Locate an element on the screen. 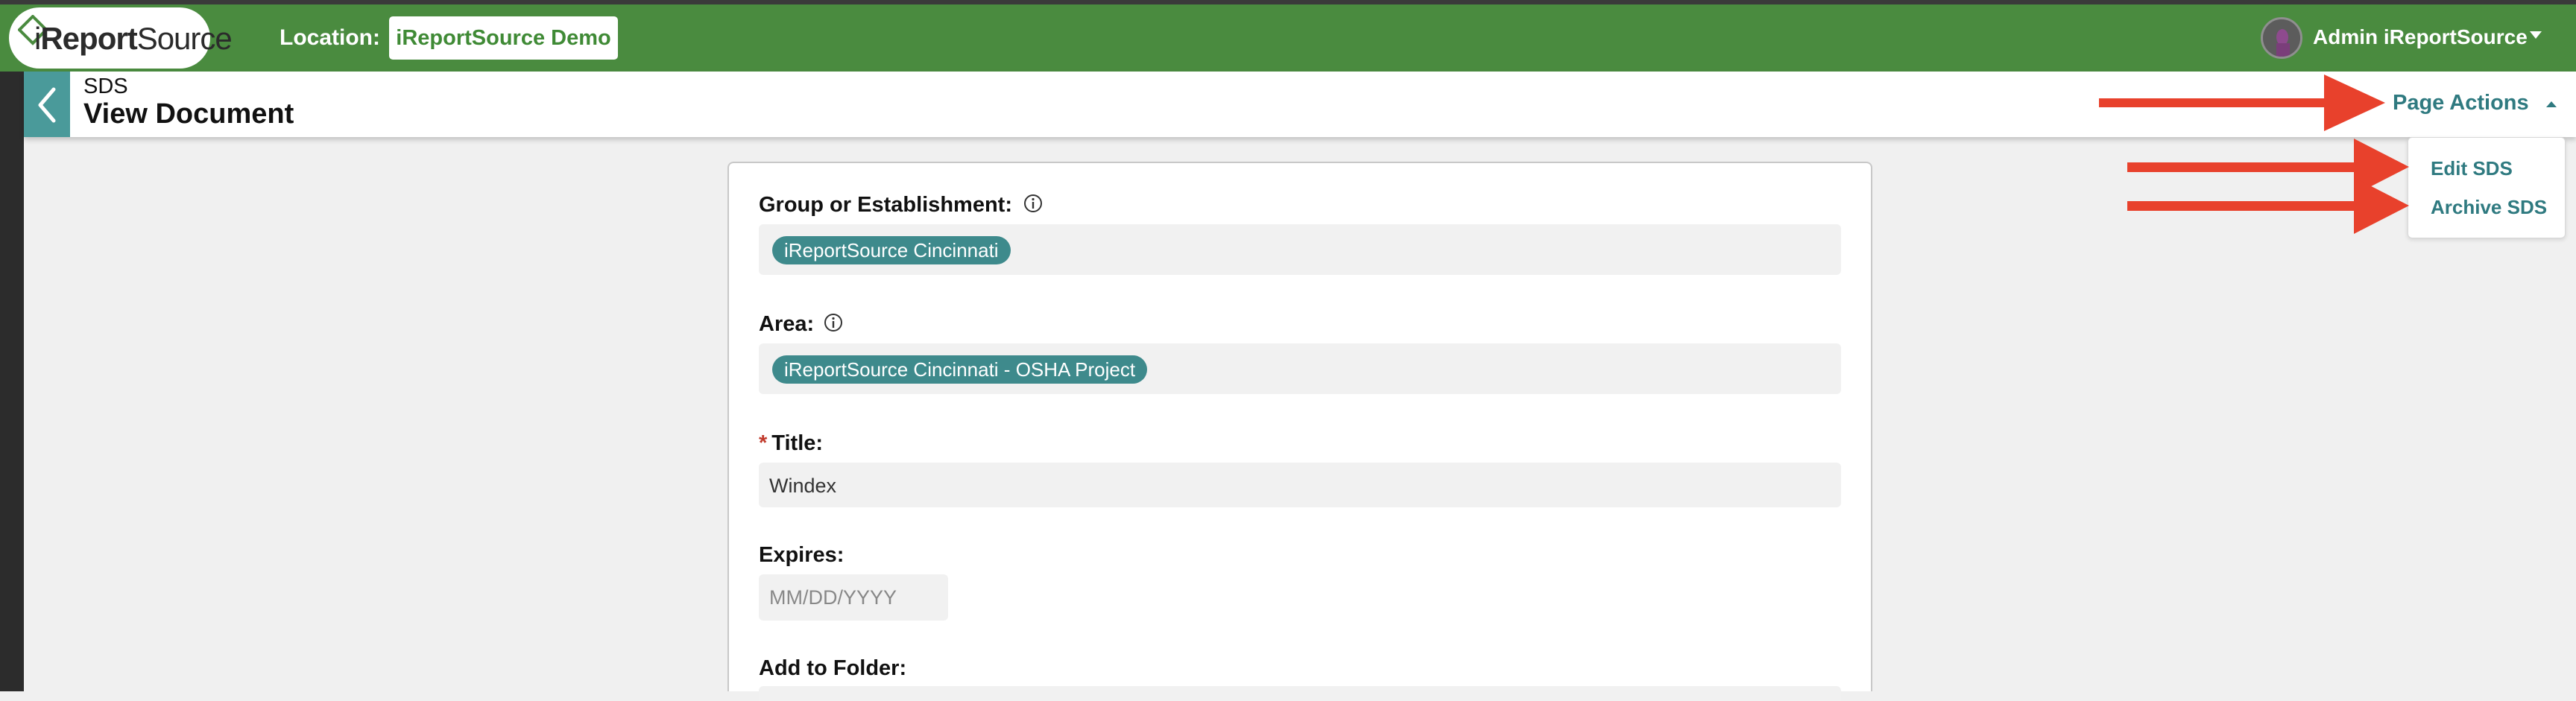 The height and width of the screenshot is (701, 2576). annotation-arrows is located at coordinates (2254, 154).